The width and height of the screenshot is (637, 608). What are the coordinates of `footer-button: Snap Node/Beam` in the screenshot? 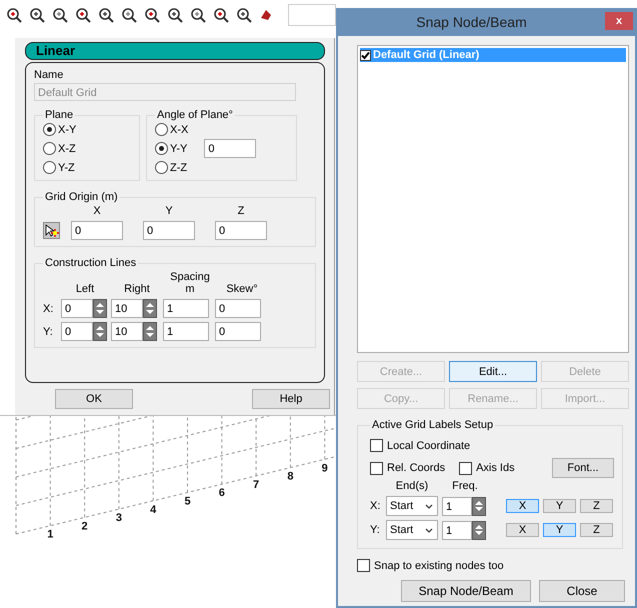 It's located at (466, 591).